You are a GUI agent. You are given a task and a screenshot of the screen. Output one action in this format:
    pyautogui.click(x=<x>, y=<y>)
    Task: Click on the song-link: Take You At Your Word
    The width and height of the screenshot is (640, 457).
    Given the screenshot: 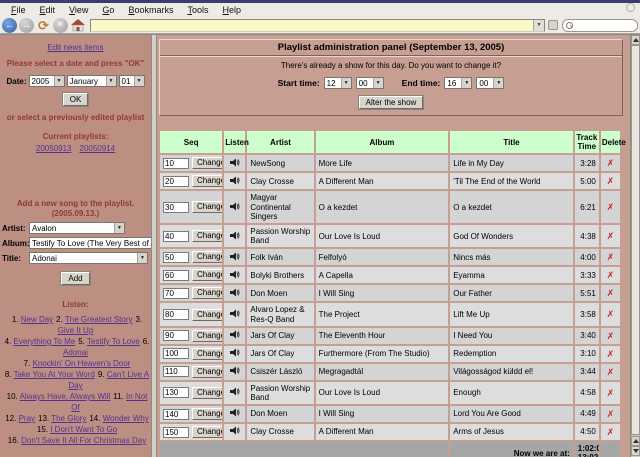 What is the action you would take?
    pyautogui.click(x=54, y=374)
    